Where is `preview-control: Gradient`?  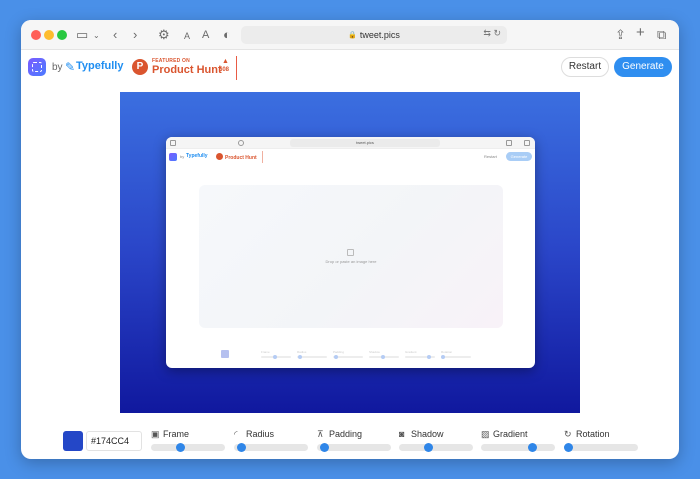 preview-control: Gradient is located at coordinates (420, 355).